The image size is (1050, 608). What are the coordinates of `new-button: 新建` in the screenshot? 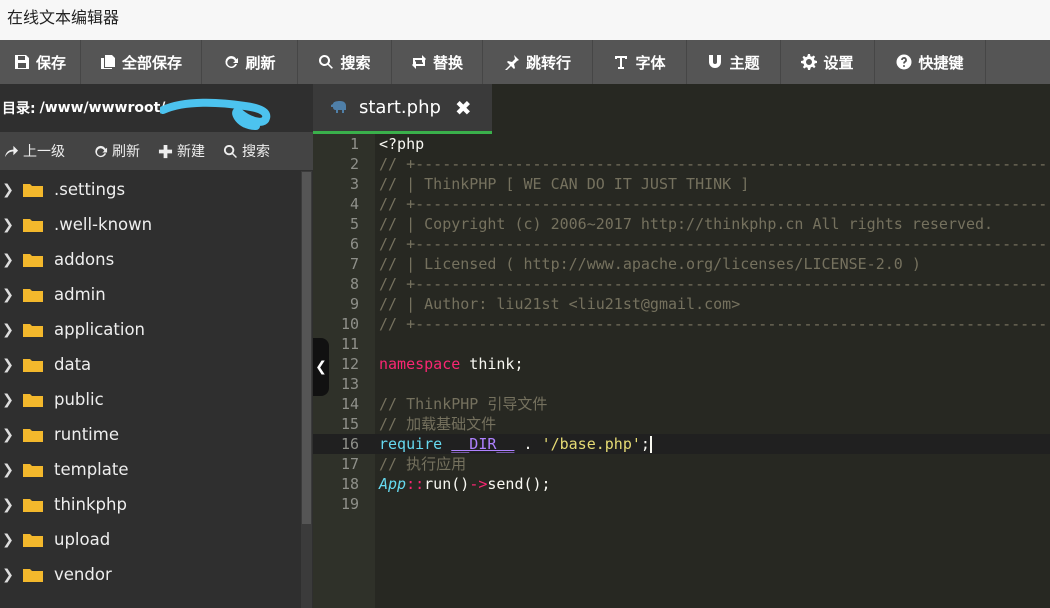 It's located at (181, 151).